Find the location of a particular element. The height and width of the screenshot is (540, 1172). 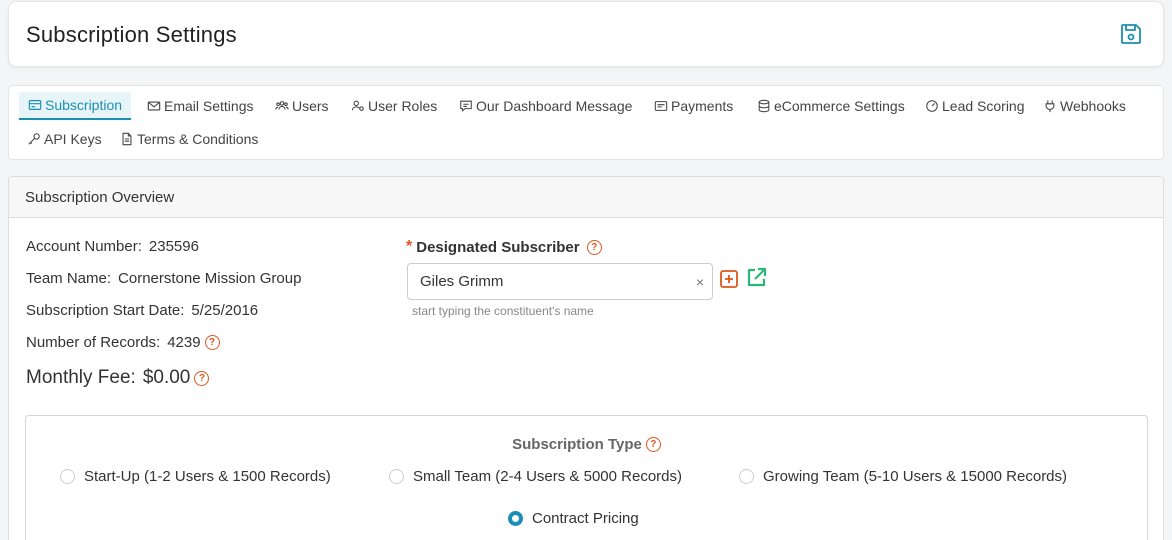

plus-square-icon is located at coordinates (729, 279).